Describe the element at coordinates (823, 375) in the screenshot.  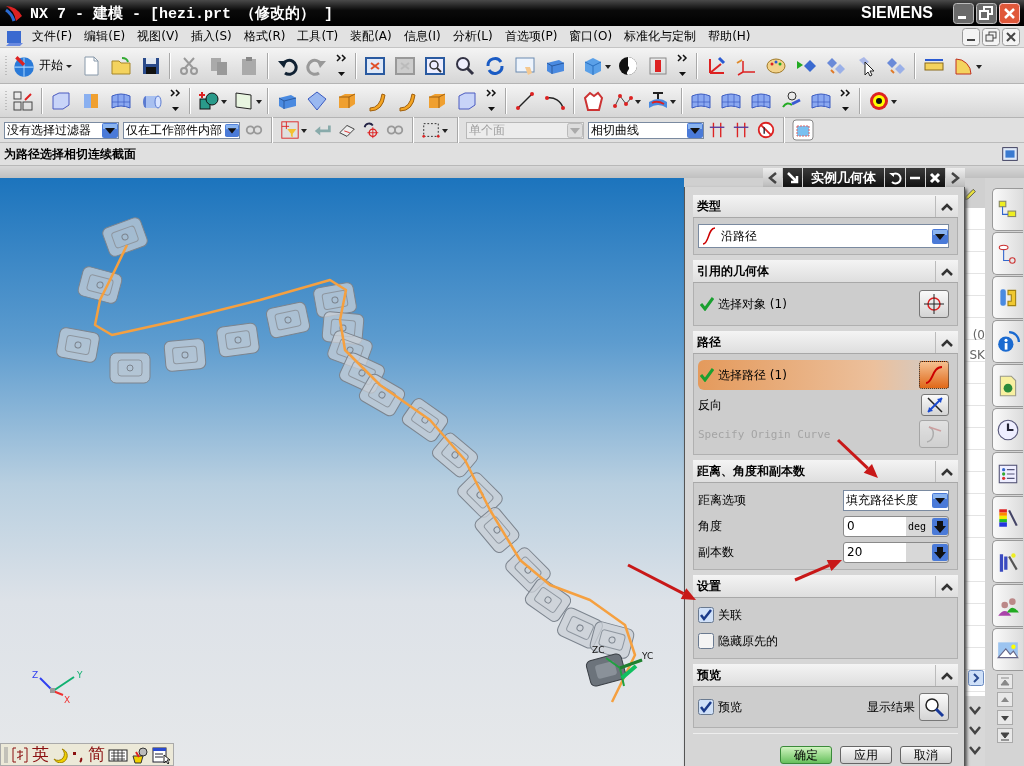
I see `selection-row: 选择路径 (1)` at that location.